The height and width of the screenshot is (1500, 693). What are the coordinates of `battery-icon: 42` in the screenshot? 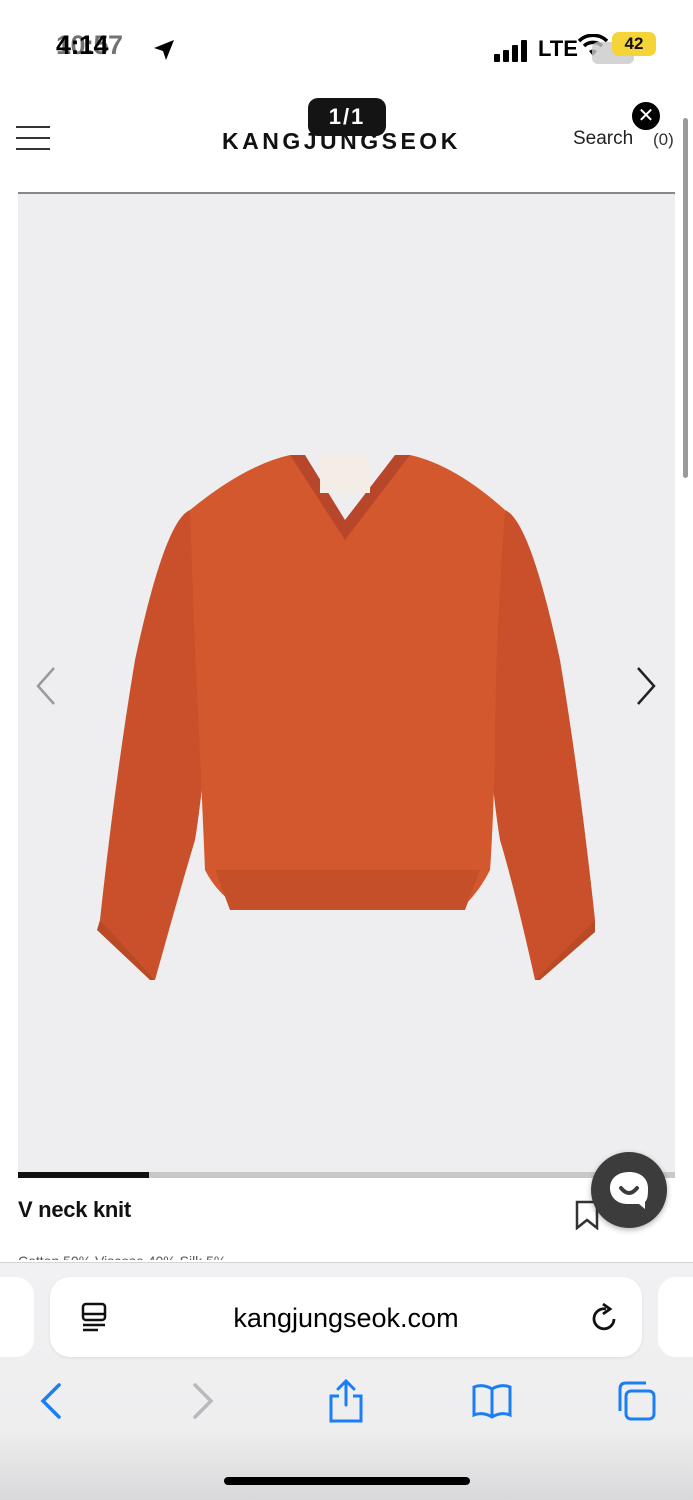 It's located at (634, 44).